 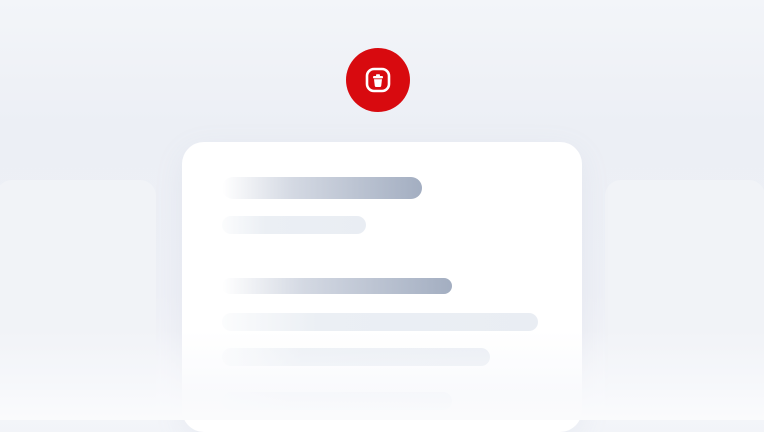 I want to click on side-card-right, so click(x=684, y=300).